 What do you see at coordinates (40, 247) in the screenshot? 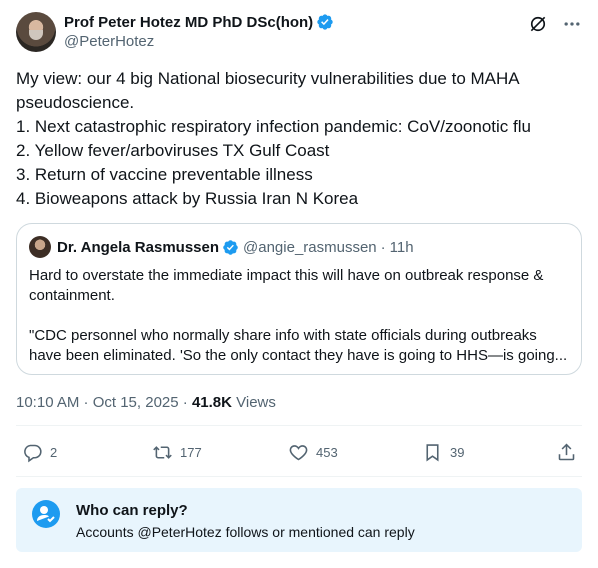
I see `quoted-author-avatar` at bounding box center [40, 247].